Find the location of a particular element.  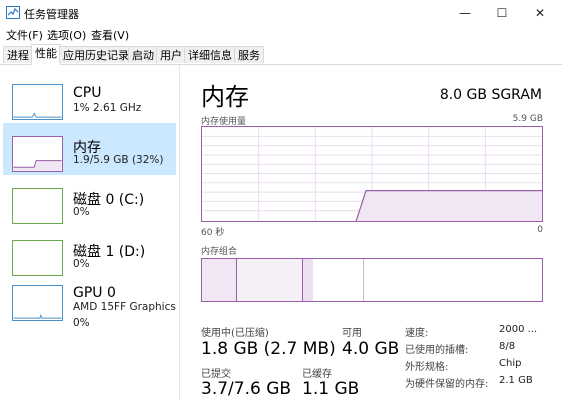

sidebar-subtitle-usage: 0% is located at coordinates (81, 323).